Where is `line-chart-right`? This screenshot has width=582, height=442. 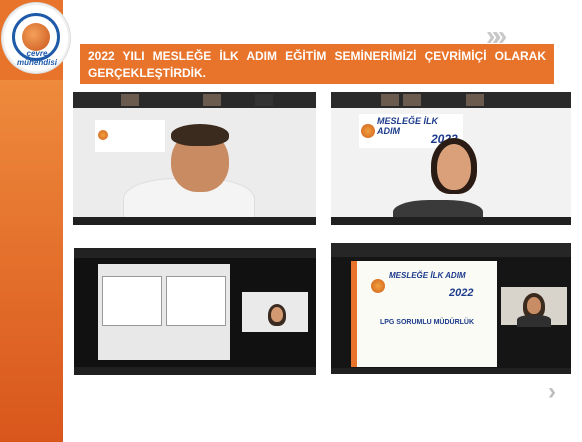 line-chart-right is located at coordinates (196, 301).